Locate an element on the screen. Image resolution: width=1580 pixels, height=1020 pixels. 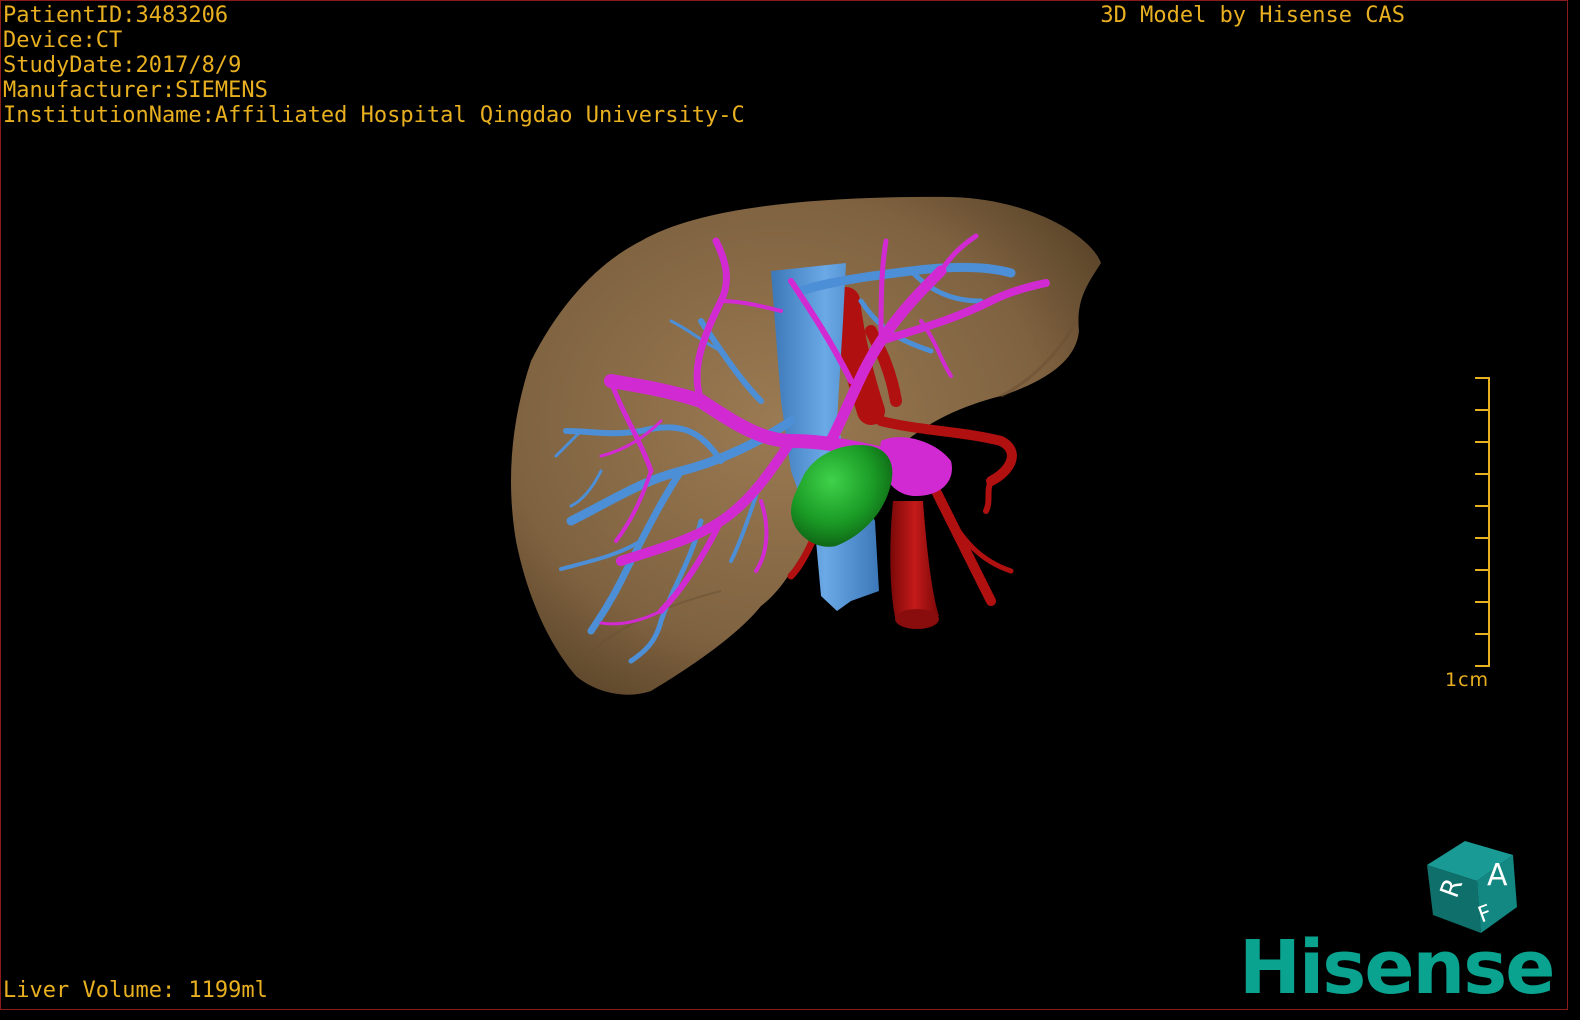
orientation-cube: R A F is located at coordinates (1471, 887).